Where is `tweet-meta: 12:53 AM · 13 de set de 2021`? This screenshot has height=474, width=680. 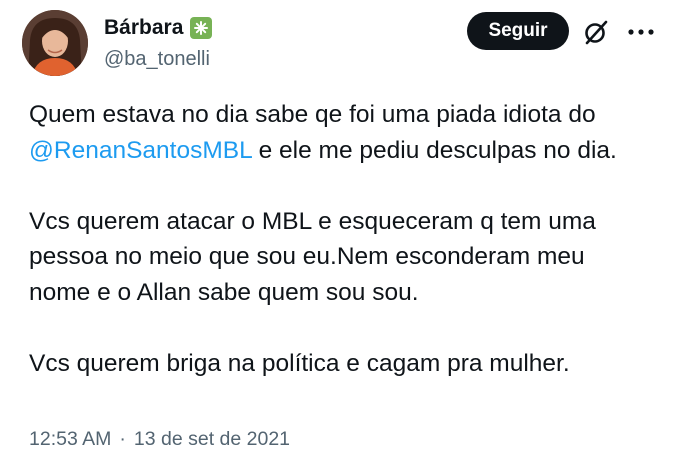
tweet-meta: 12:53 AM · 13 de set de 2021 is located at coordinates (159, 439).